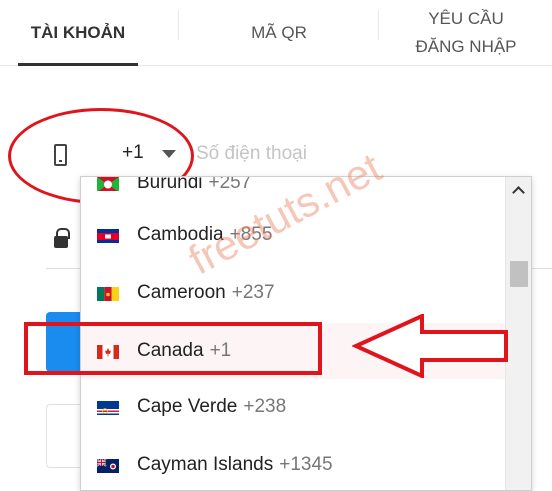 This screenshot has width=552, height=491. What do you see at coordinates (180, 234) in the screenshot?
I see `country-name: Cambodia` at bounding box center [180, 234].